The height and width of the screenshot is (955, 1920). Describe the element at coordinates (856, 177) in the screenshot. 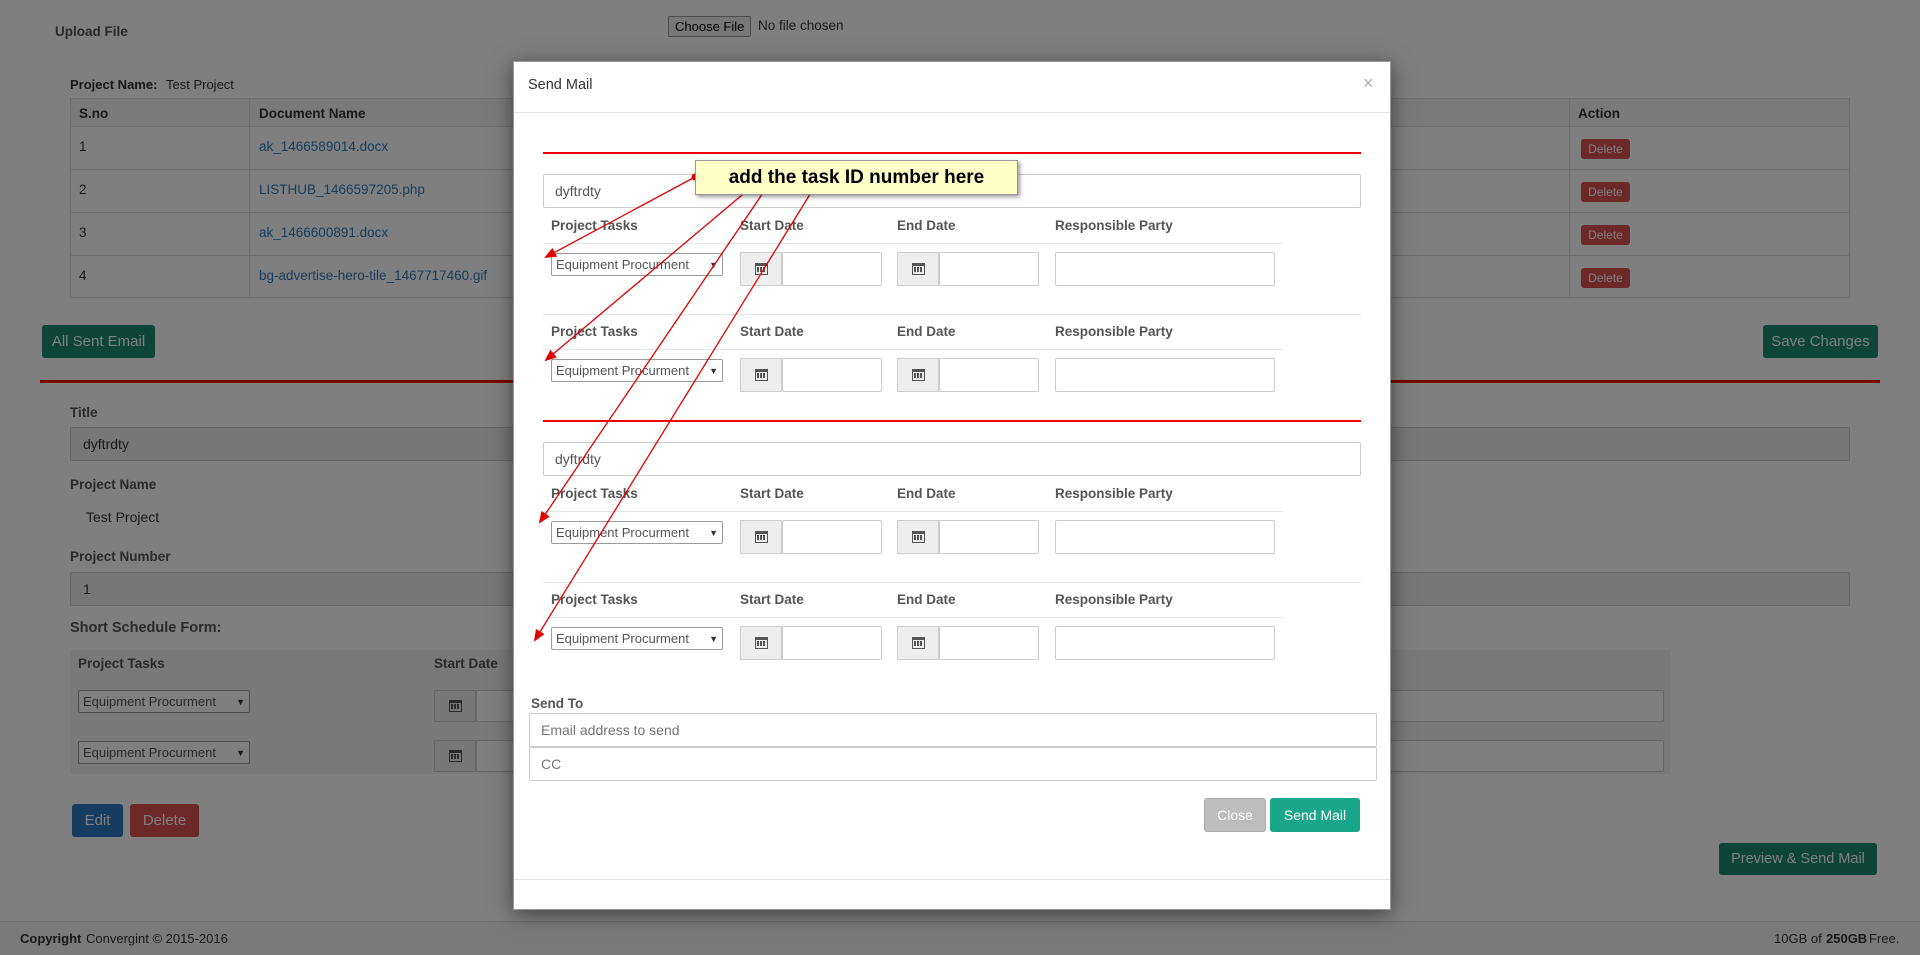

I see `annotation-callout: add the task ID number here` at that location.